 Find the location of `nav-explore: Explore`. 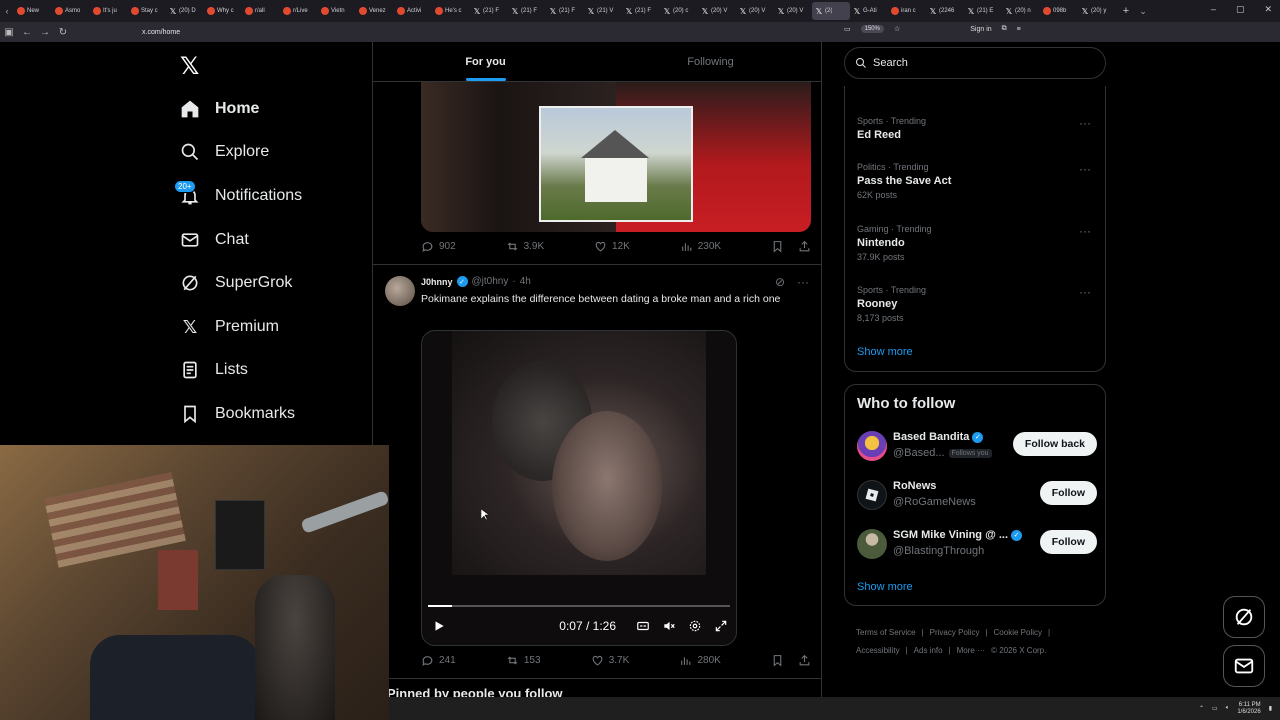

nav-explore: Explore is located at coordinates (224, 152).